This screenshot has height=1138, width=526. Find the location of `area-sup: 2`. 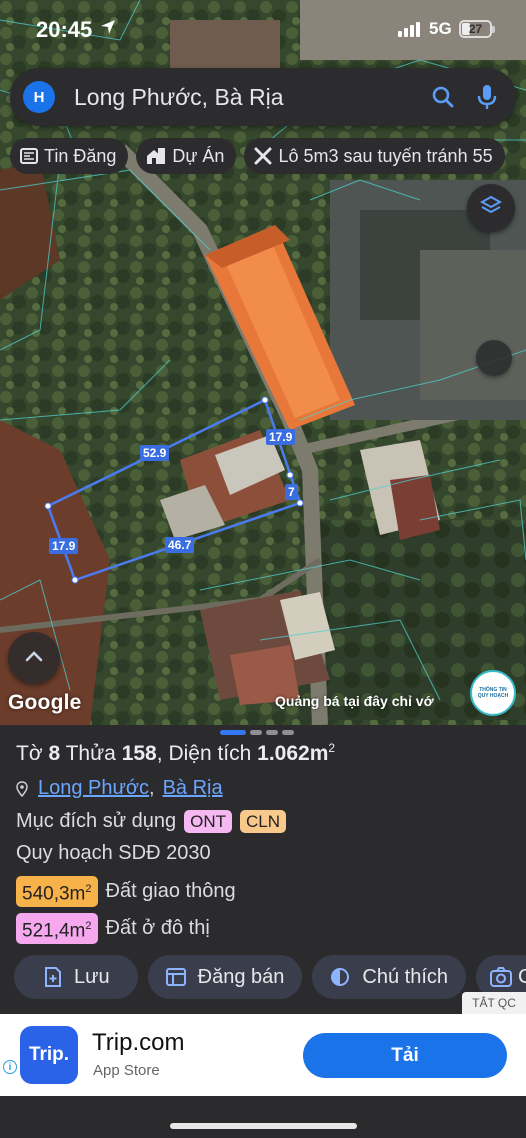

area-sup: 2 is located at coordinates (332, 748).